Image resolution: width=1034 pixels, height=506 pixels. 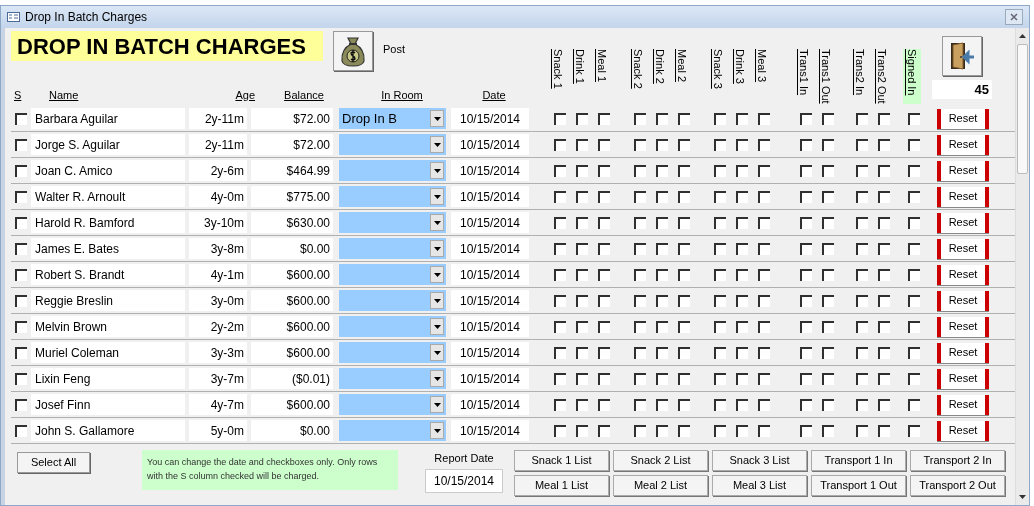 What do you see at coordinates (957, 485) in the screenshot?
I see `list-button: Transport 2 Out` at bounding box center [957, 485].